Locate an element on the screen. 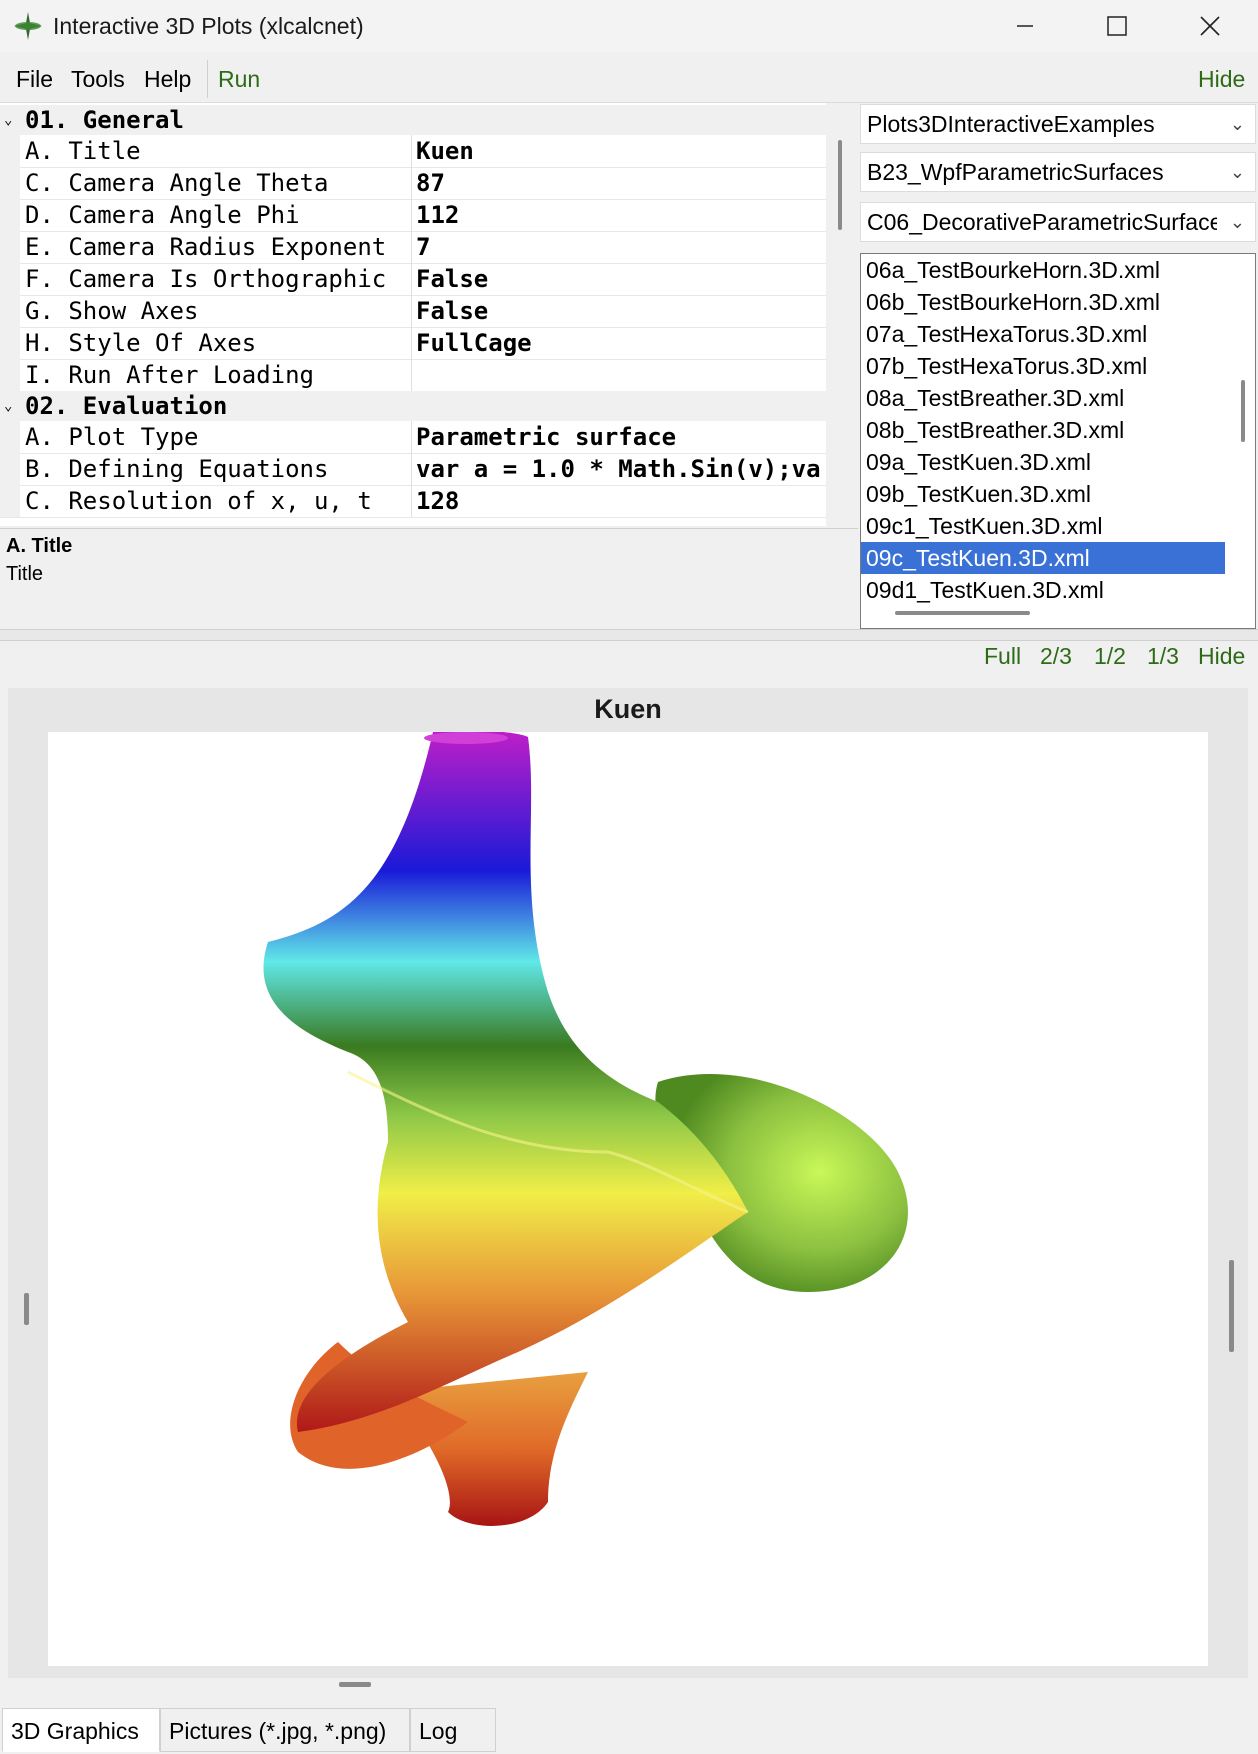 The width and height of the screenshot is (1258, 1754). property-value: 87 is located at coordinates (618, 183).